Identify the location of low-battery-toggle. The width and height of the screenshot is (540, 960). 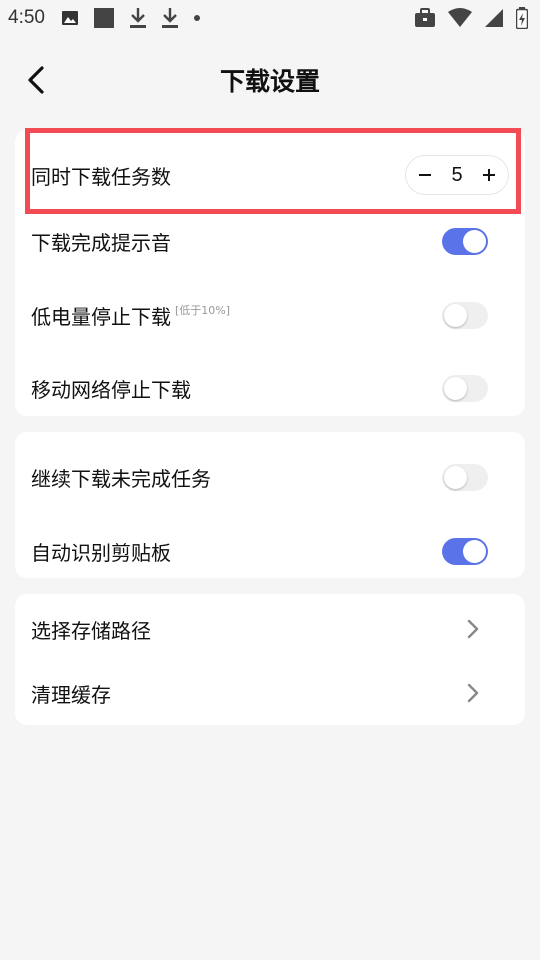
(465, 315).